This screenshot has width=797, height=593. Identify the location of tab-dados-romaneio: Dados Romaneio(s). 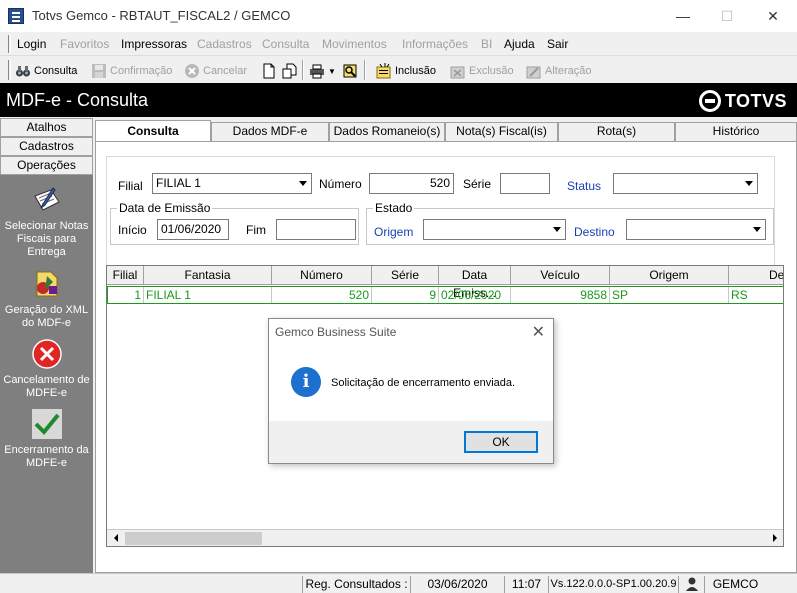
(387, 131).